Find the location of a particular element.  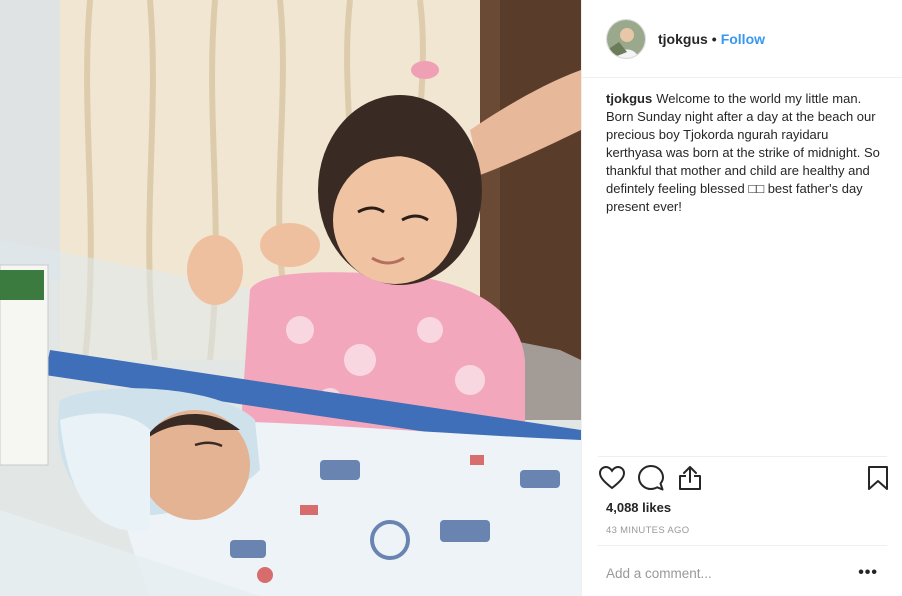

comment-button is located at coordinates (651, 478).